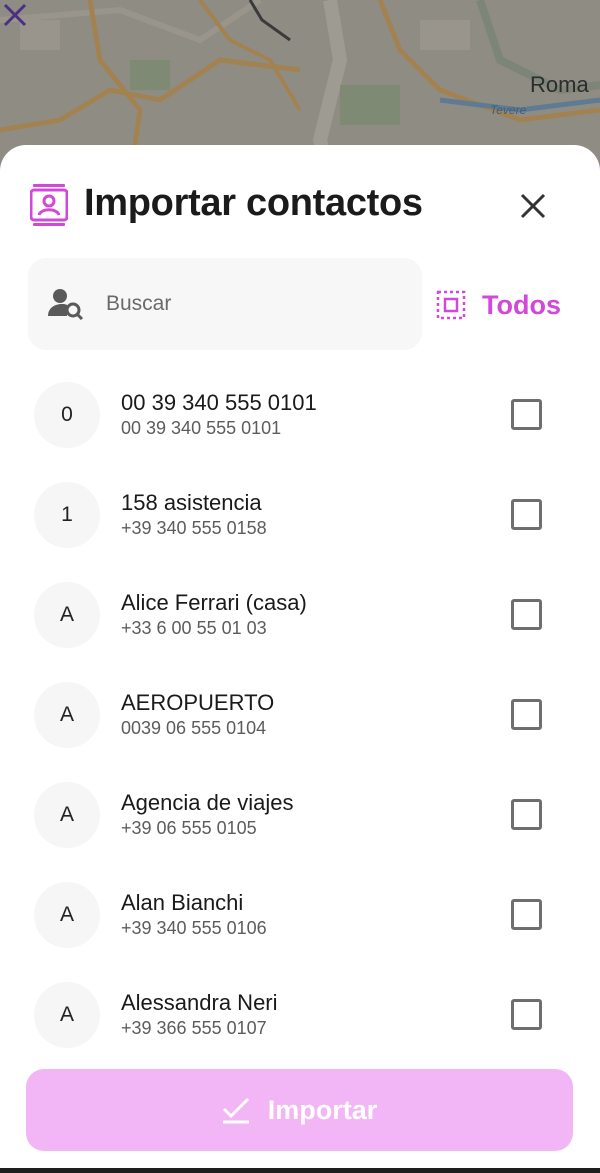 The image size is (600, 1173). I want to click on contact-phone: +33 6 00 55 01 03, so click(194, 628).